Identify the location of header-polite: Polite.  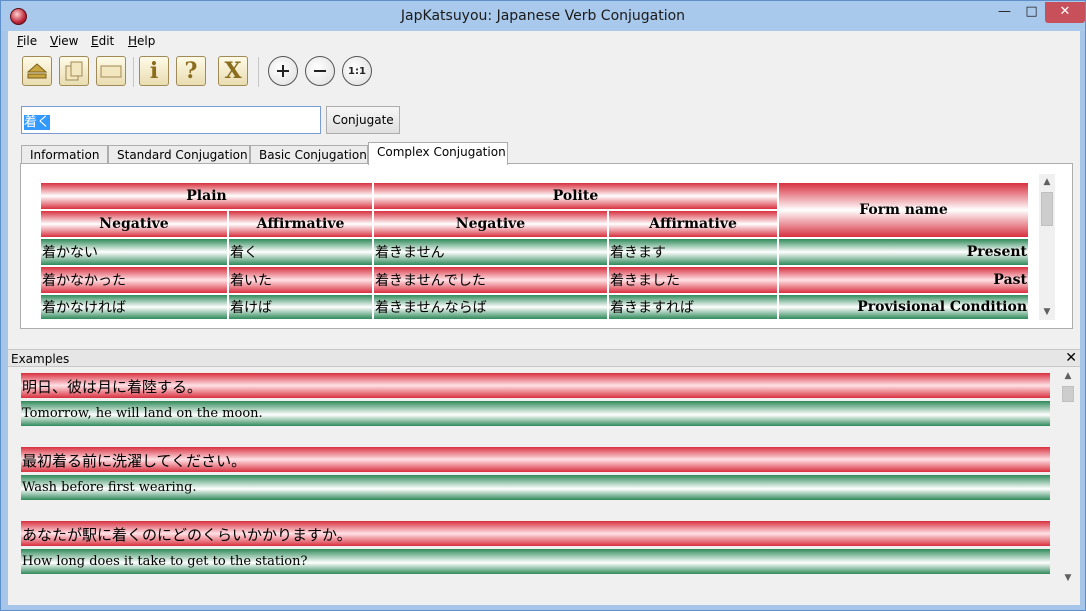
(575, 196).